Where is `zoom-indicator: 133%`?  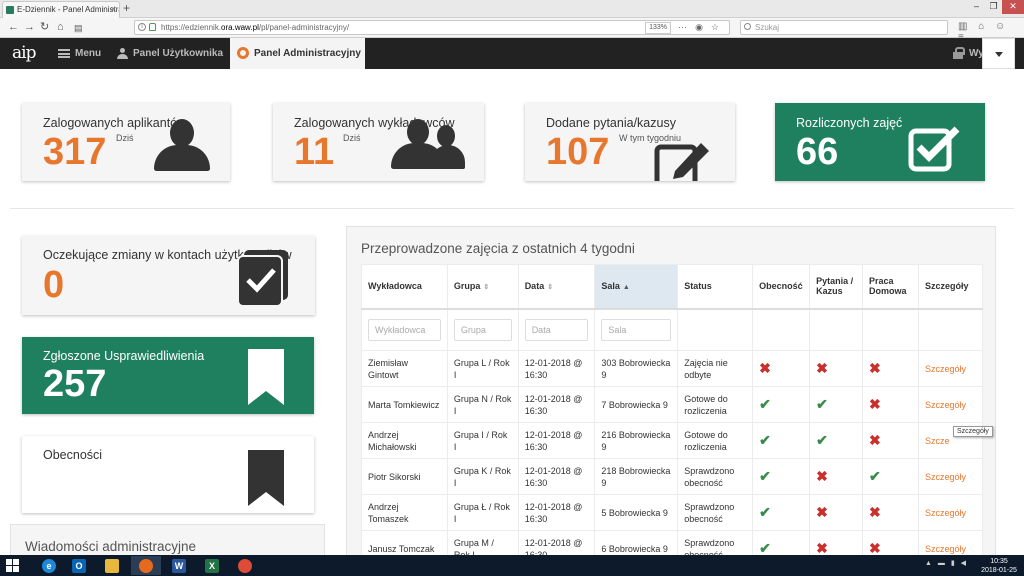
zoom-indicator: 133% is located at coordinates (658, 28).